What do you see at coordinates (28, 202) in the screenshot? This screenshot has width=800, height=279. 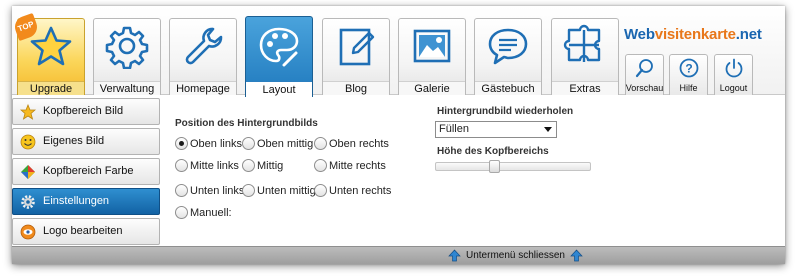 I see `settings-gear-icon` at bounding box center [28, 202].